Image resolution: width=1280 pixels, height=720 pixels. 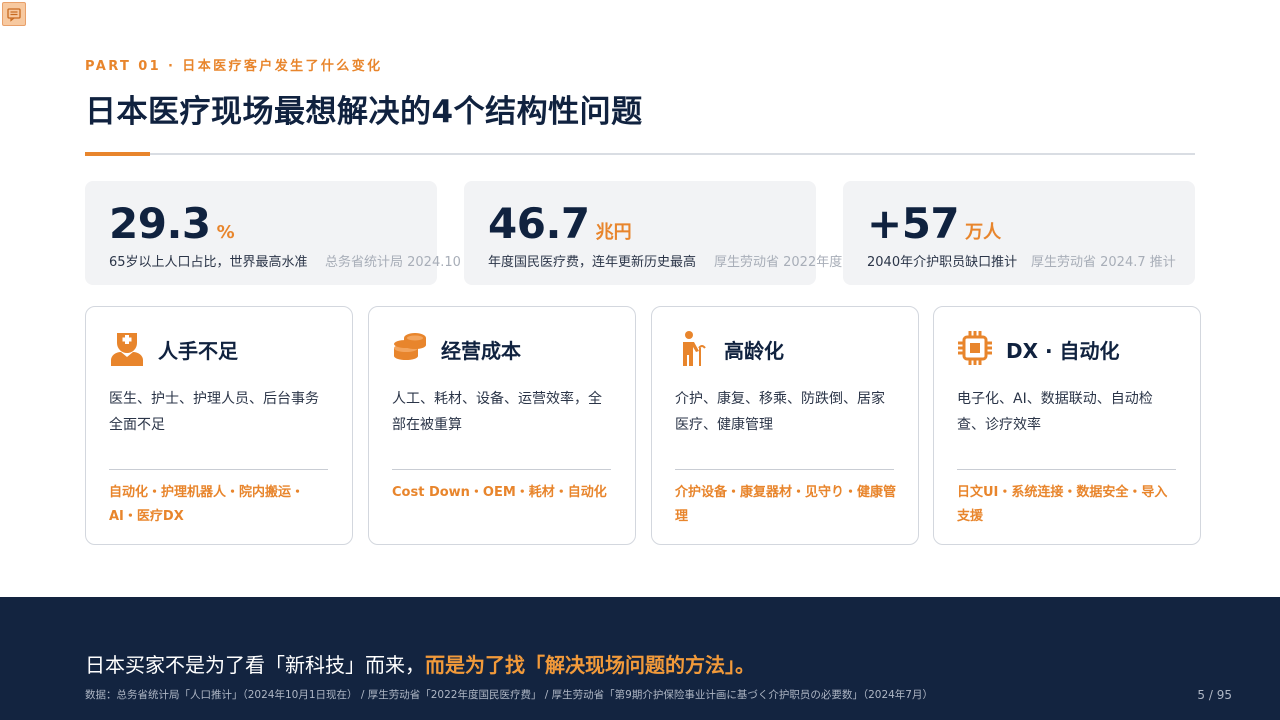 What do you see at coordinates (225, 232) in the screenshot?
I see `stat-unit: %` at bounding box center [225, 232].